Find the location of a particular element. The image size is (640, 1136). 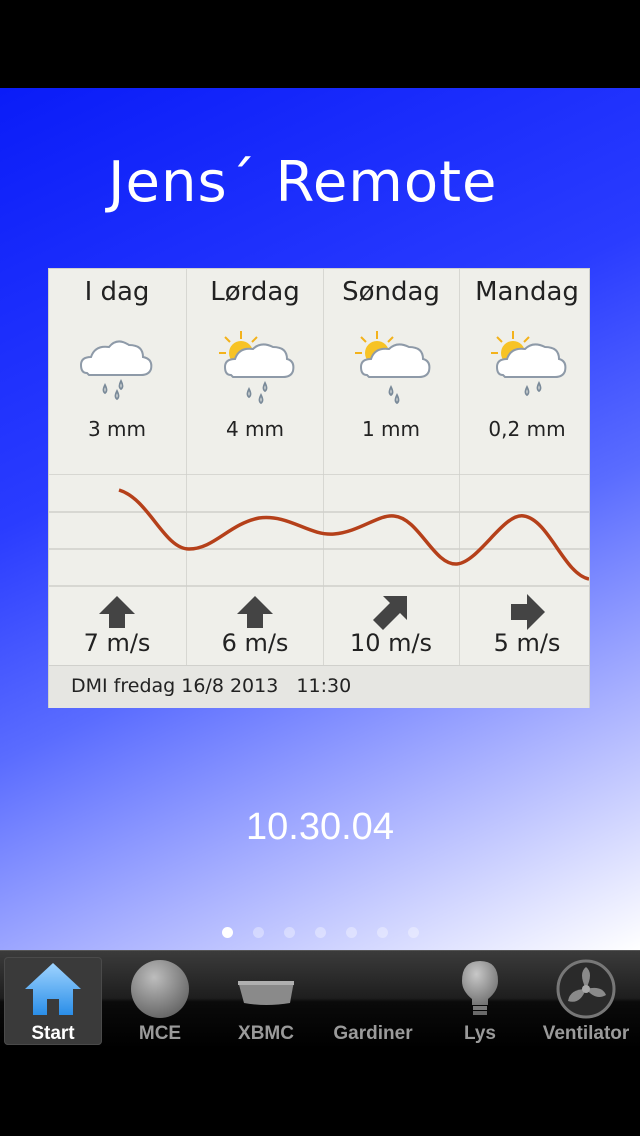

tab-ventilator: Ventilator is located at coordinates (586, 1001).